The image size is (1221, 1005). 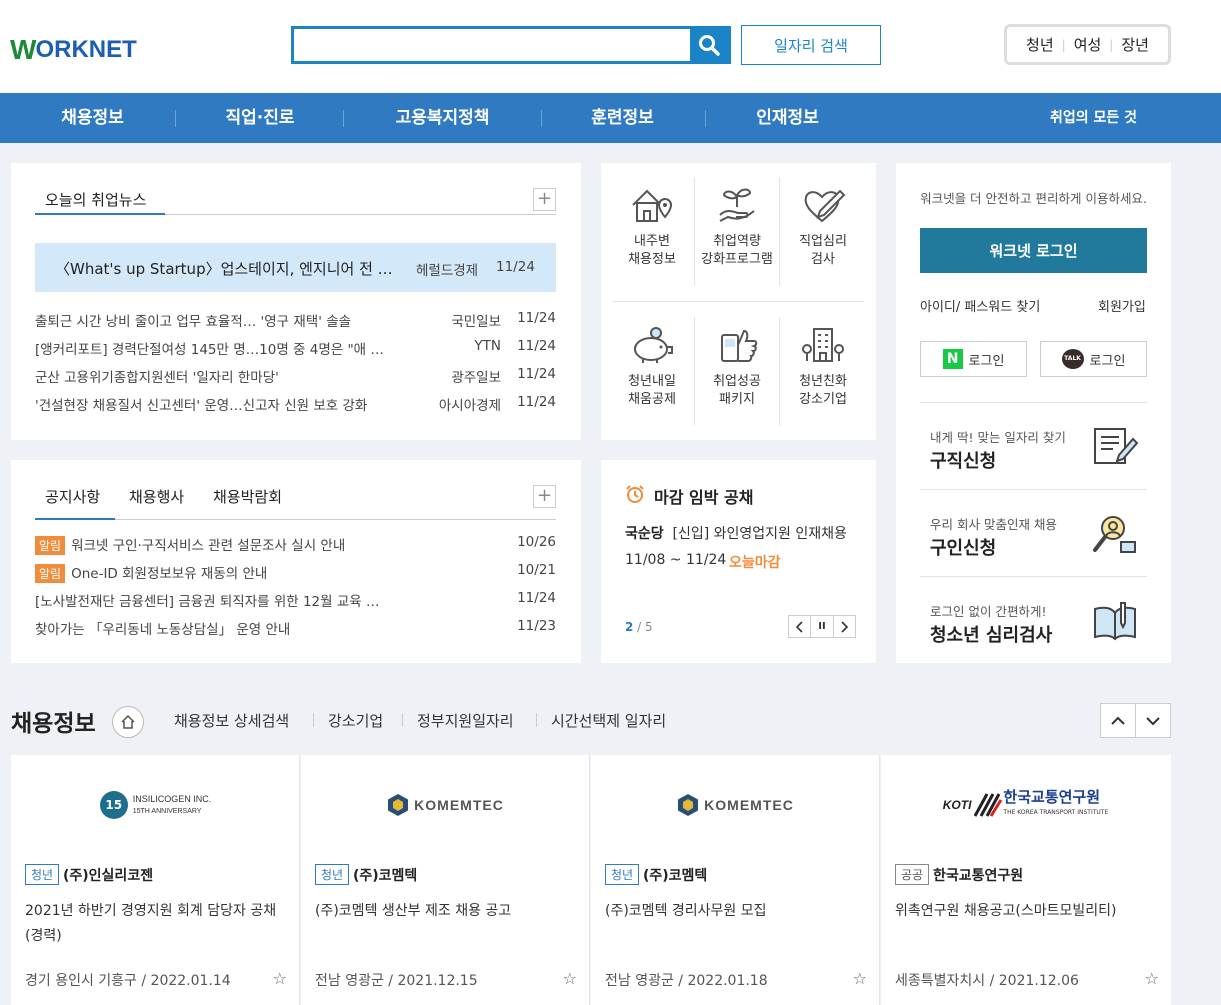 I want to click on notice-row: 알림 One-ID 회원정보보유 재동의 안내 10/21, so click(x=295, y=576).